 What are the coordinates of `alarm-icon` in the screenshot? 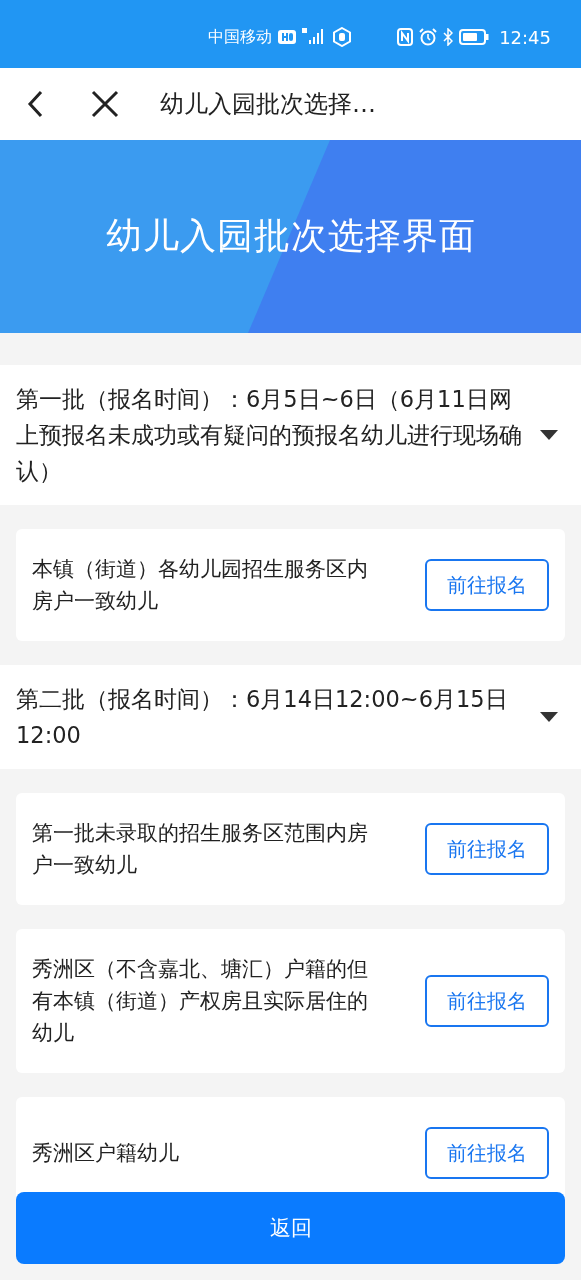 It's located at (428, 37).